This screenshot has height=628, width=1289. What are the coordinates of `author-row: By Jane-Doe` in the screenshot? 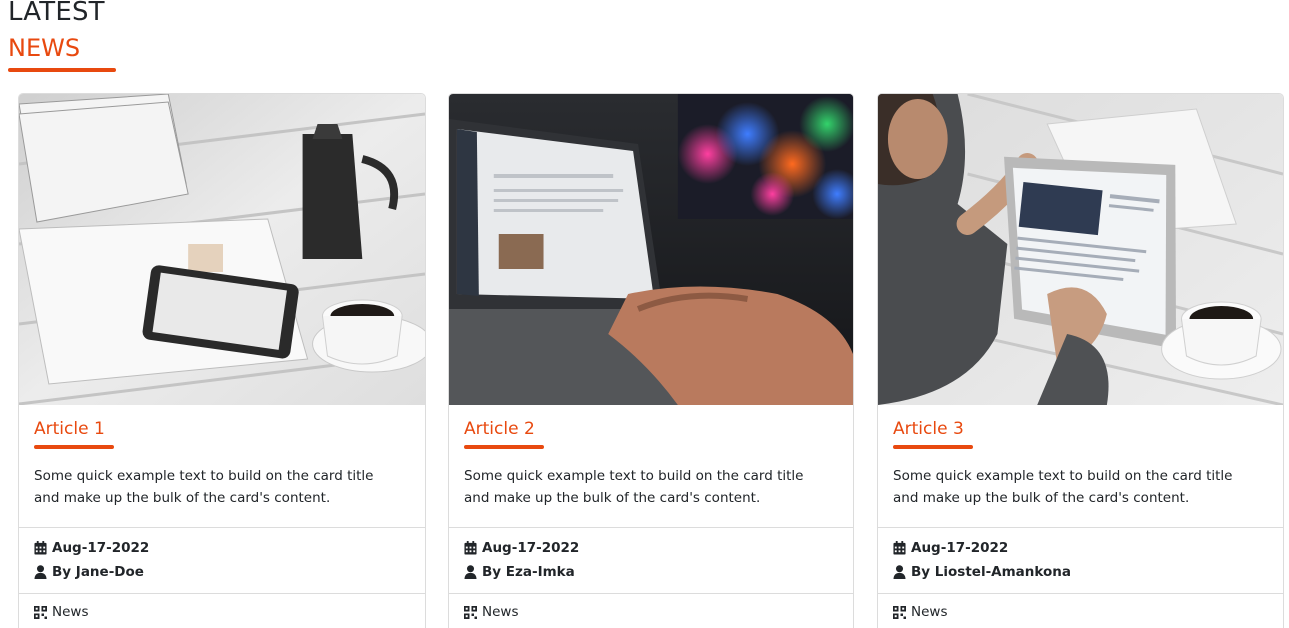 It's located at (222, 572).